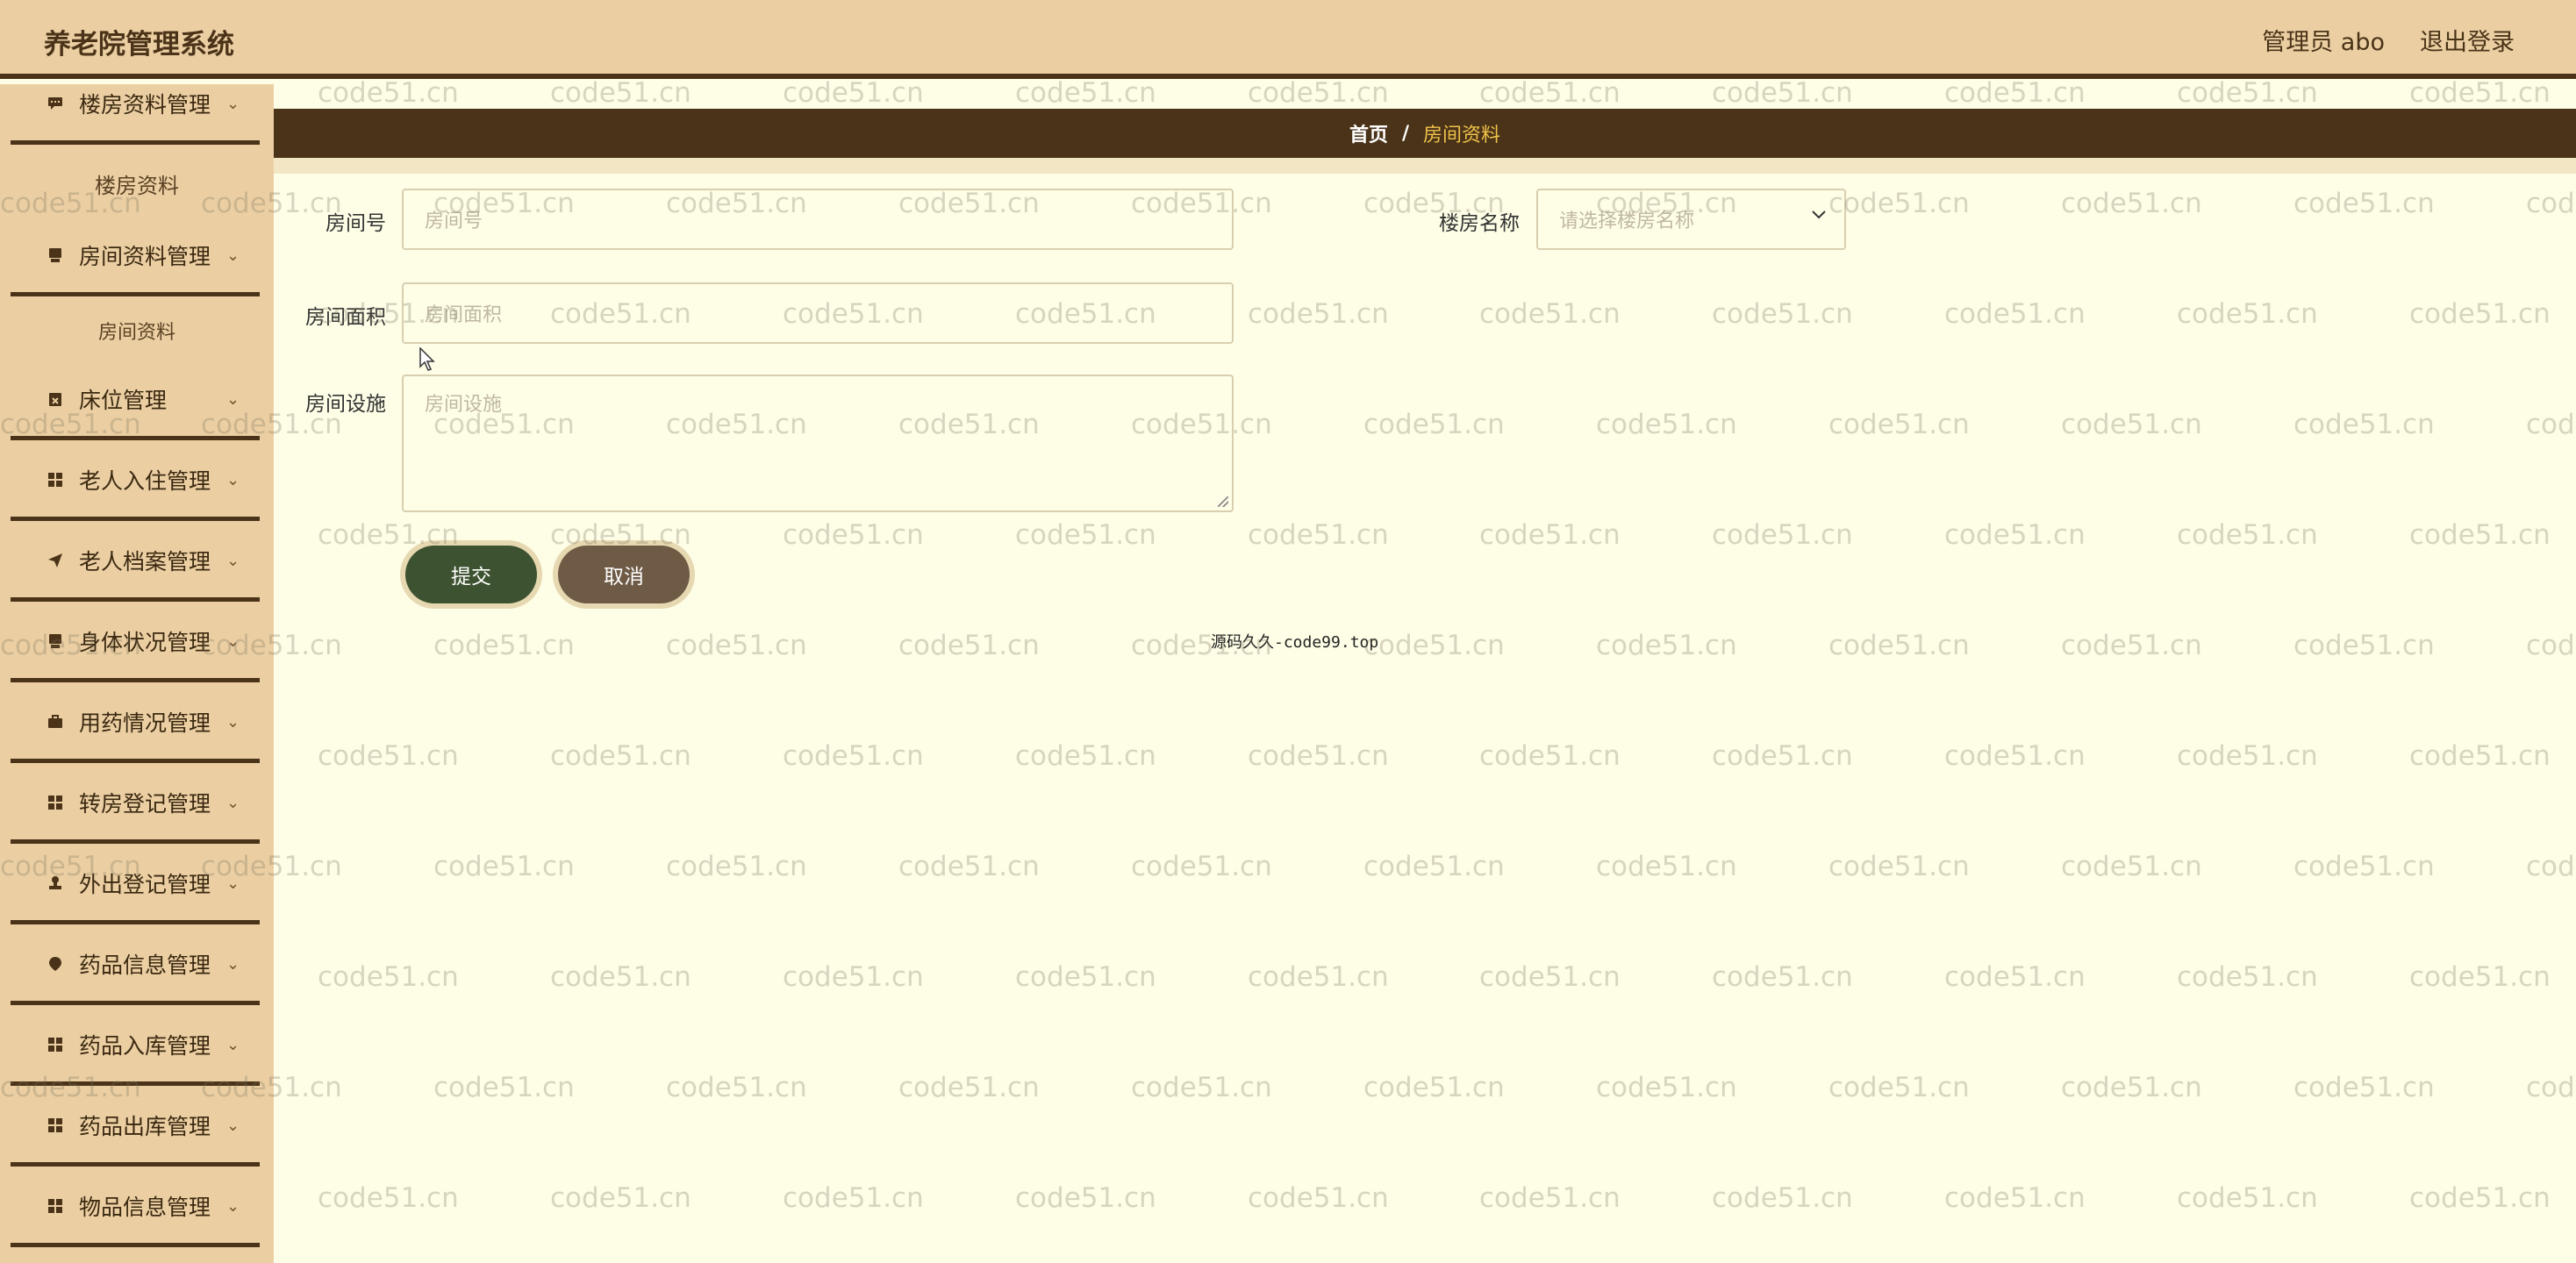 This screenshot has width=2576, height=1263. I want to click on app-title: 养老院管理系统, so click(139, 45).